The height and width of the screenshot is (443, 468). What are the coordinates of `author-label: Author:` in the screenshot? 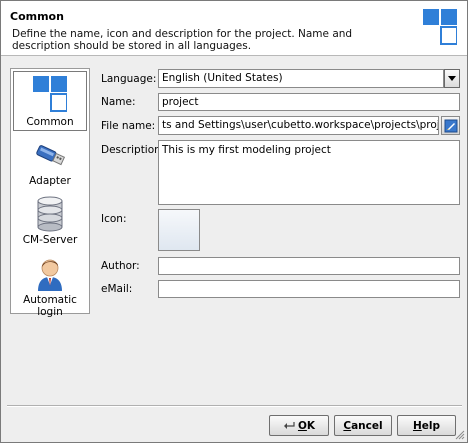 It's located at (120, 266).